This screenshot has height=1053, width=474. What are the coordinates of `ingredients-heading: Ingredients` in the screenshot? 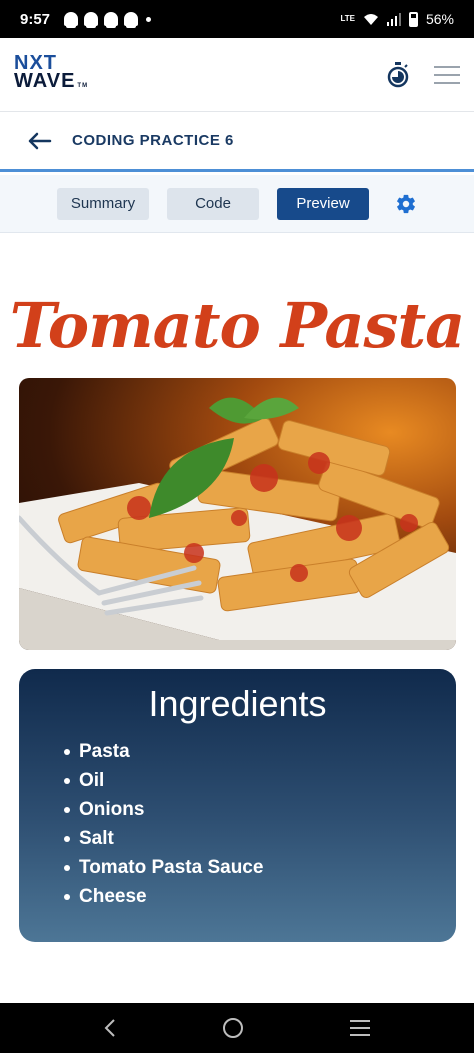 It's located at (237, 703).